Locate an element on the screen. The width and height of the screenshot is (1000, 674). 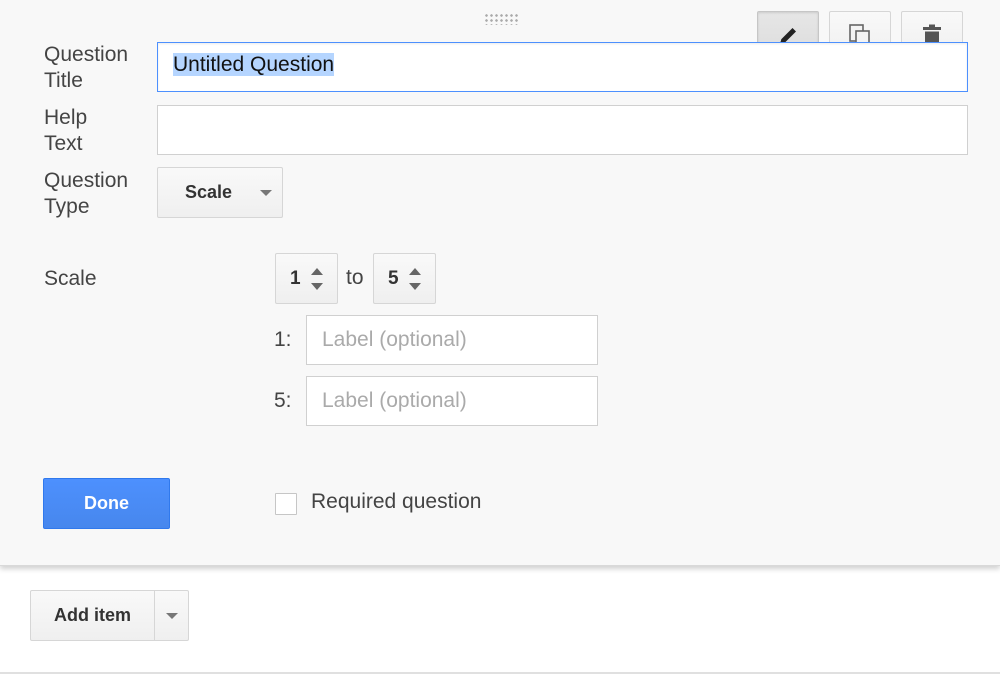
high-label-prefix: 5: is located at coordinates (283, 400).